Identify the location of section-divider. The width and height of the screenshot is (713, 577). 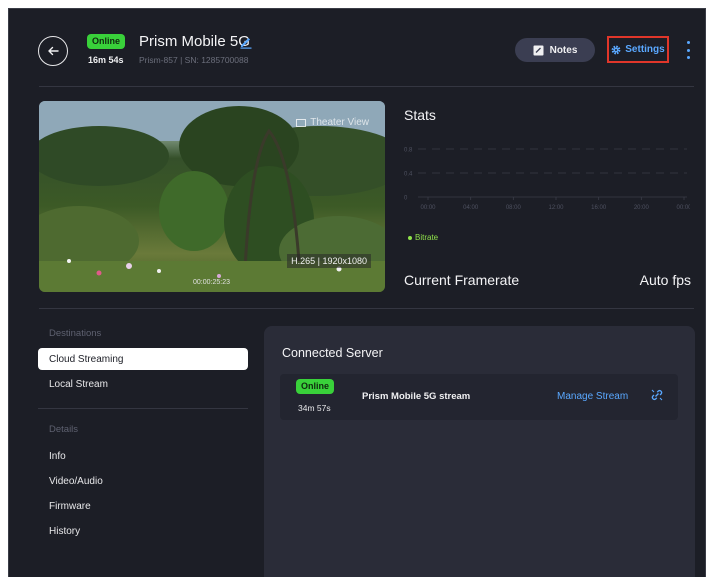
(366, 308).